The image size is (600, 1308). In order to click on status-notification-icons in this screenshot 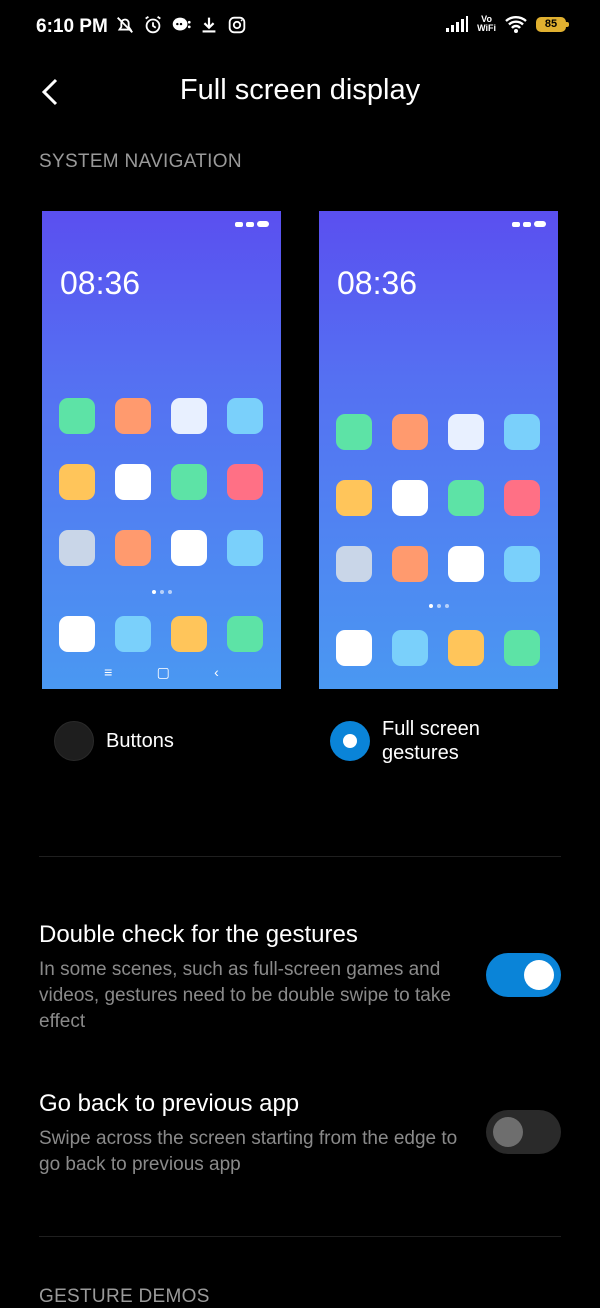, I will do `click(181, 25)`.